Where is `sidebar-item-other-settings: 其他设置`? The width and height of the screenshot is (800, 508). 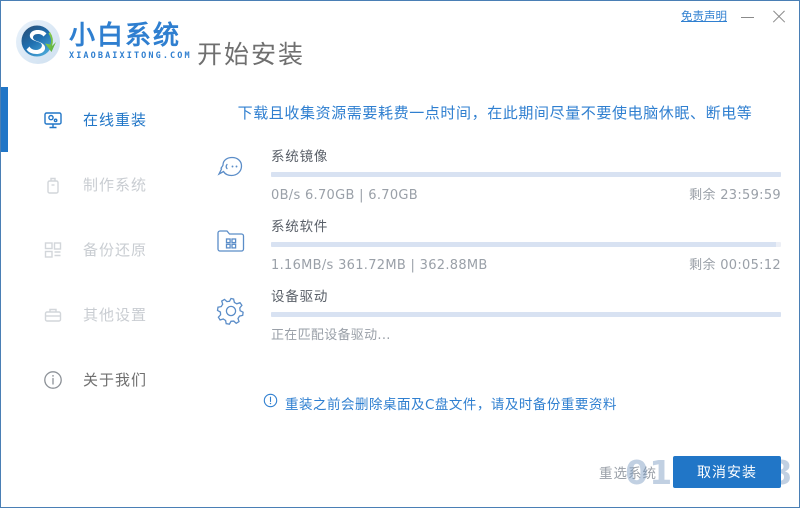 sidebar-item-other-settings: 其他设置 is located at coordinates (96, 314).